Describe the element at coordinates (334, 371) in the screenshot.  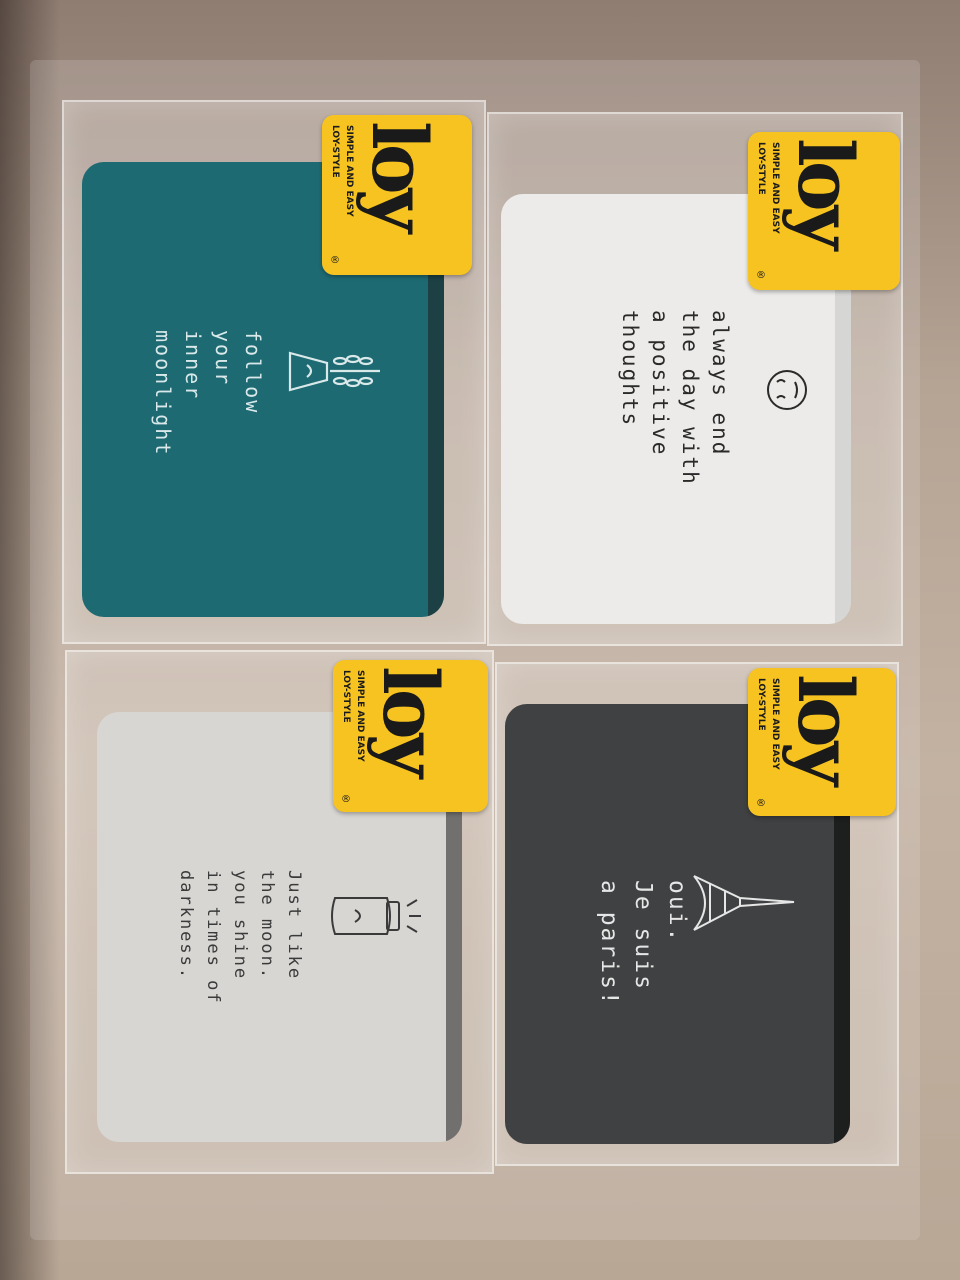
I see `plant-in-pot-icon` at that location.